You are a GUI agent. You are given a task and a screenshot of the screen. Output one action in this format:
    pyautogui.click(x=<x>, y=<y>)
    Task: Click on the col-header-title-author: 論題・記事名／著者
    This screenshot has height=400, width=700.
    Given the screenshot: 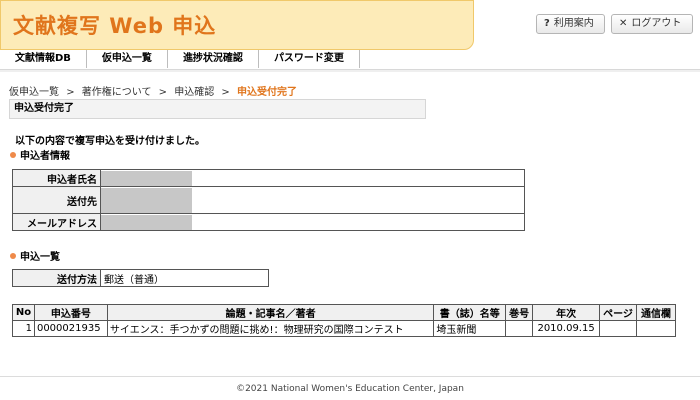 What is the action you would take?
    pyautogui.click(x=270, y=312)
    